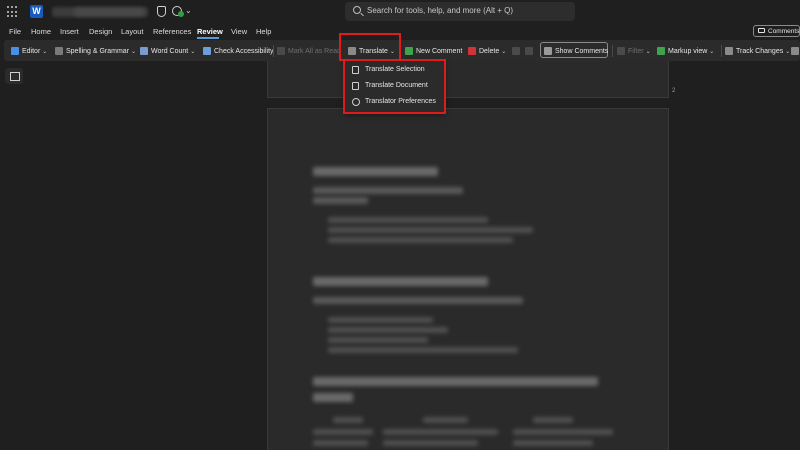  I want to click on tab-view: View, so click(239, 31).